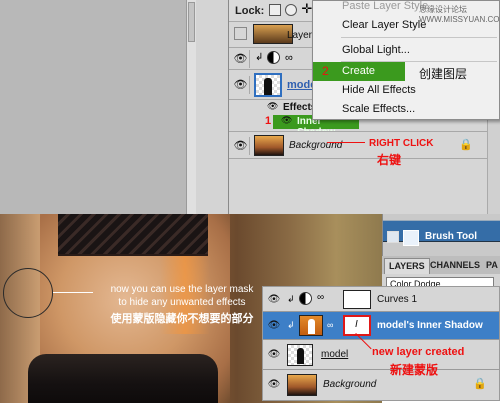  I want to click on clip-arrow-icon: ↲, so click(291, 325).